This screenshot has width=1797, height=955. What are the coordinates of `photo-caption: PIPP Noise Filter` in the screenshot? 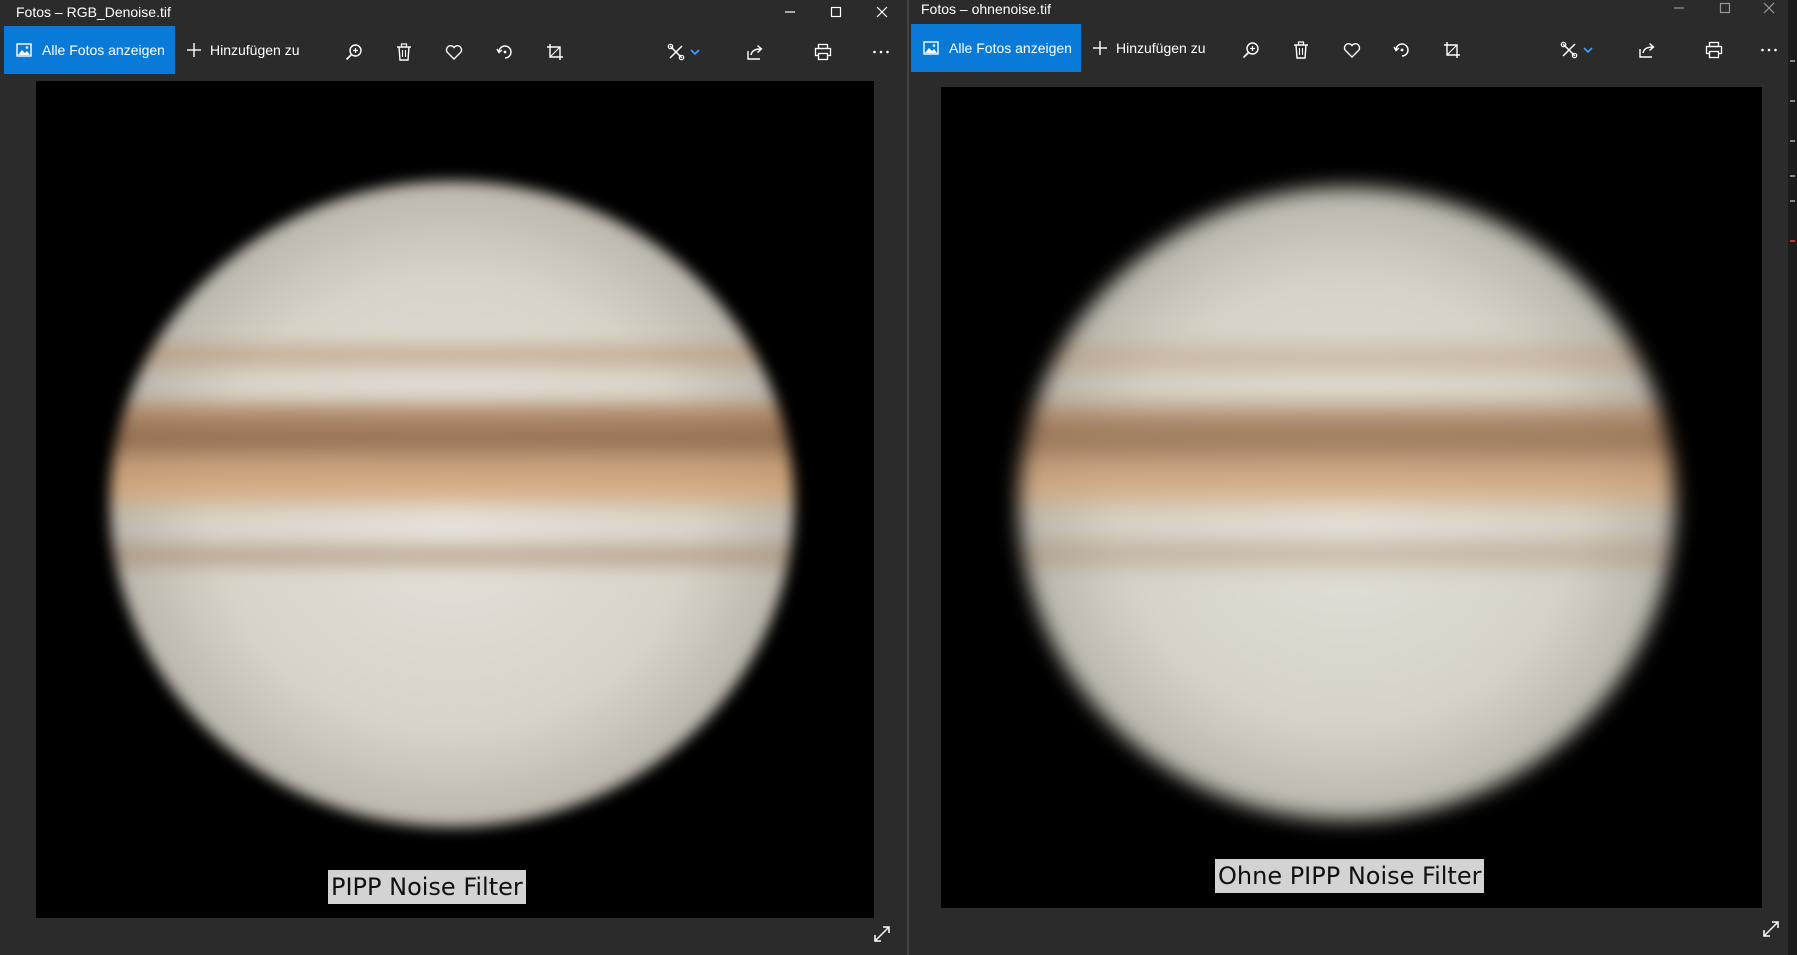 It's located at (427, 887).